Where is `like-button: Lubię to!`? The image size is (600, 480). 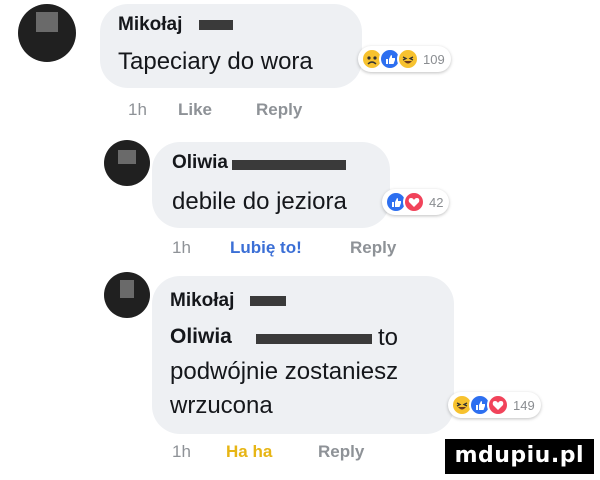
like-button: Lubię to! is located at coordinates (266, 248).